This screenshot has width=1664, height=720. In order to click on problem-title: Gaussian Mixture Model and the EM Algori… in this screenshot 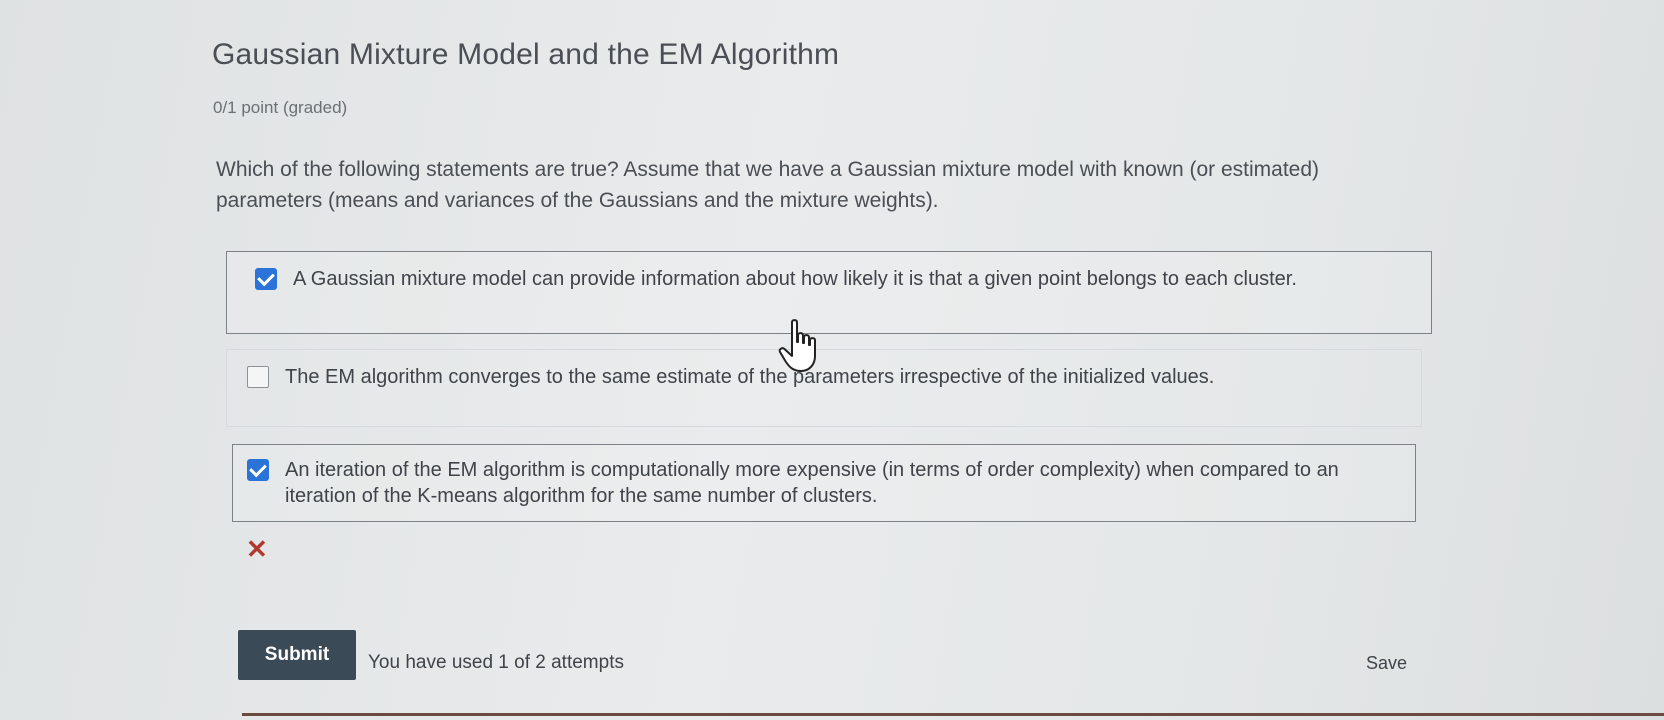, I will do `click(526, 54)`.